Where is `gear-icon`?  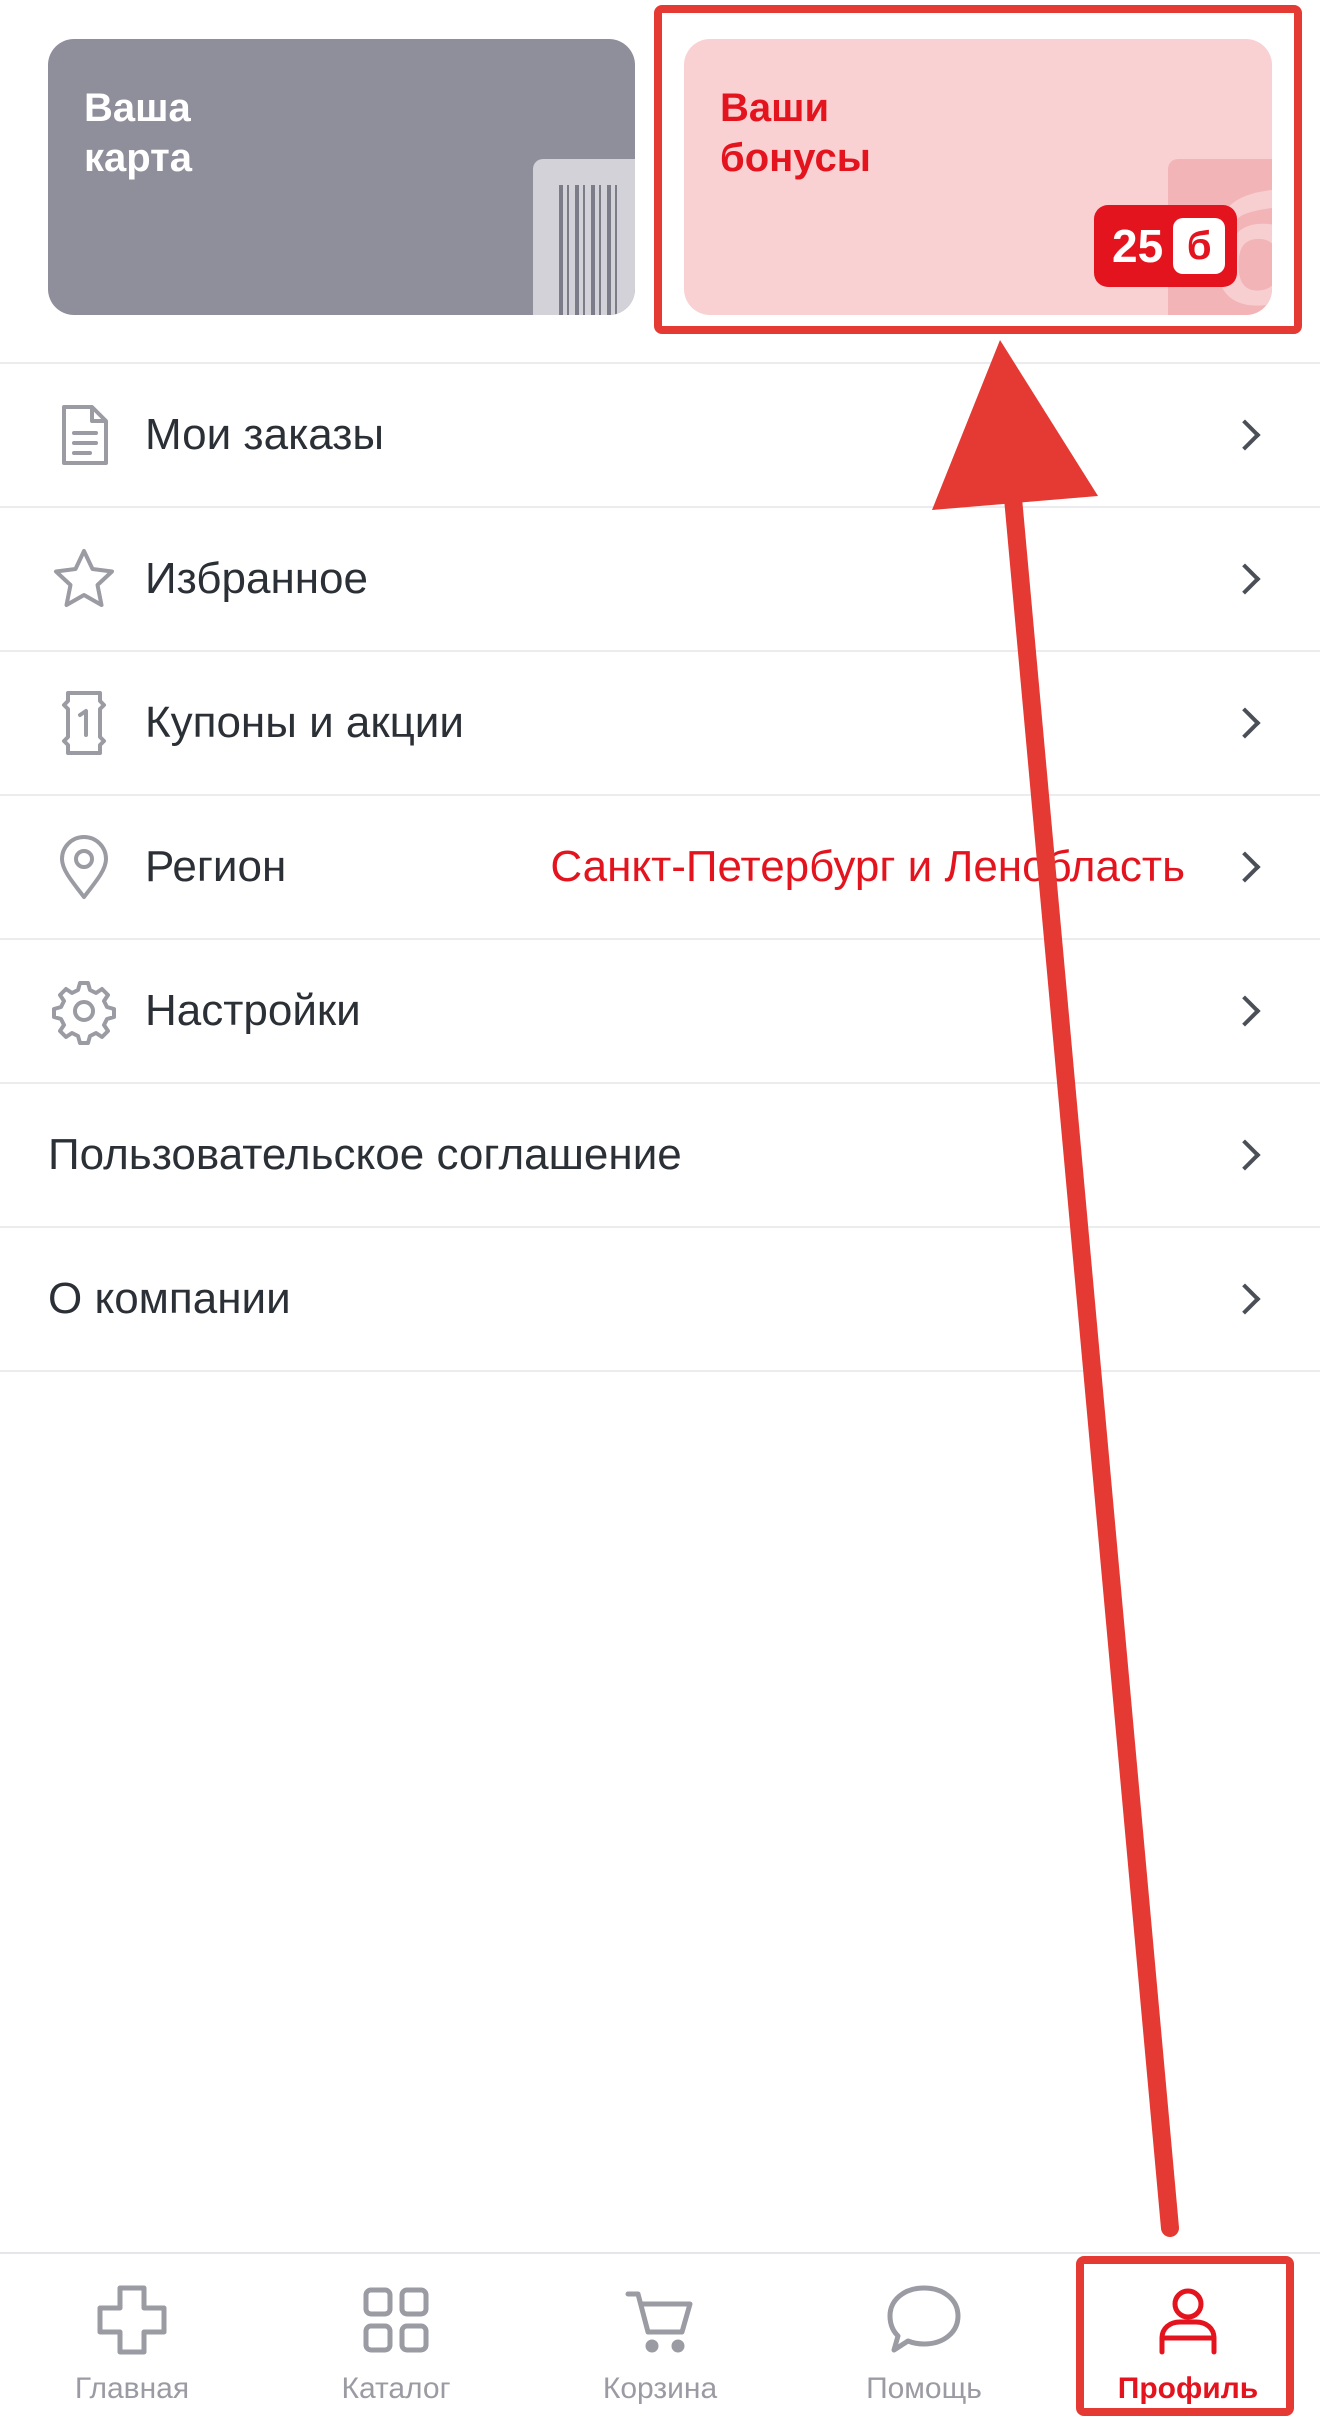
gear-icon is located at coordinates (84, 1013).